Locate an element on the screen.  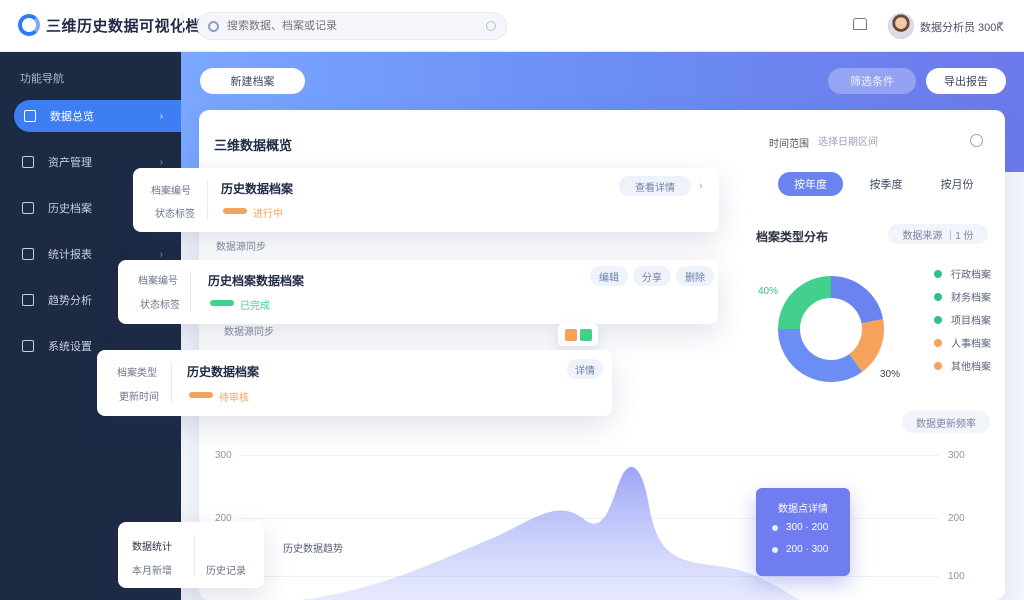
legend-label: 行政档案 is located at coordinates (971, 275).